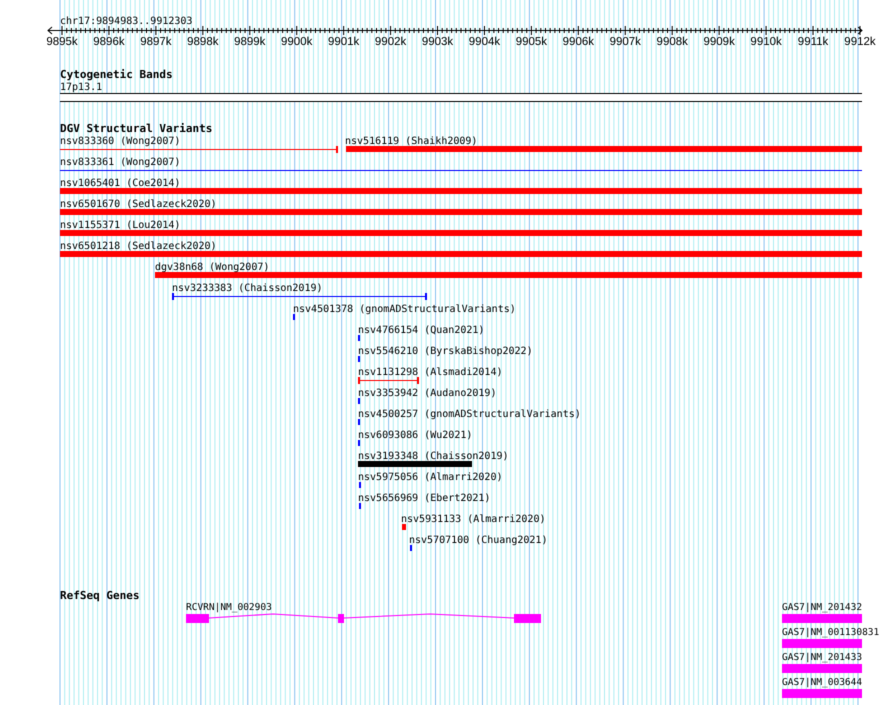  What do you see at coordinates (445, 351) in the screenshot?
I see `variant-label: nsv5546210 (ByrskaBishop2022)` at bounding box center [445, 351].